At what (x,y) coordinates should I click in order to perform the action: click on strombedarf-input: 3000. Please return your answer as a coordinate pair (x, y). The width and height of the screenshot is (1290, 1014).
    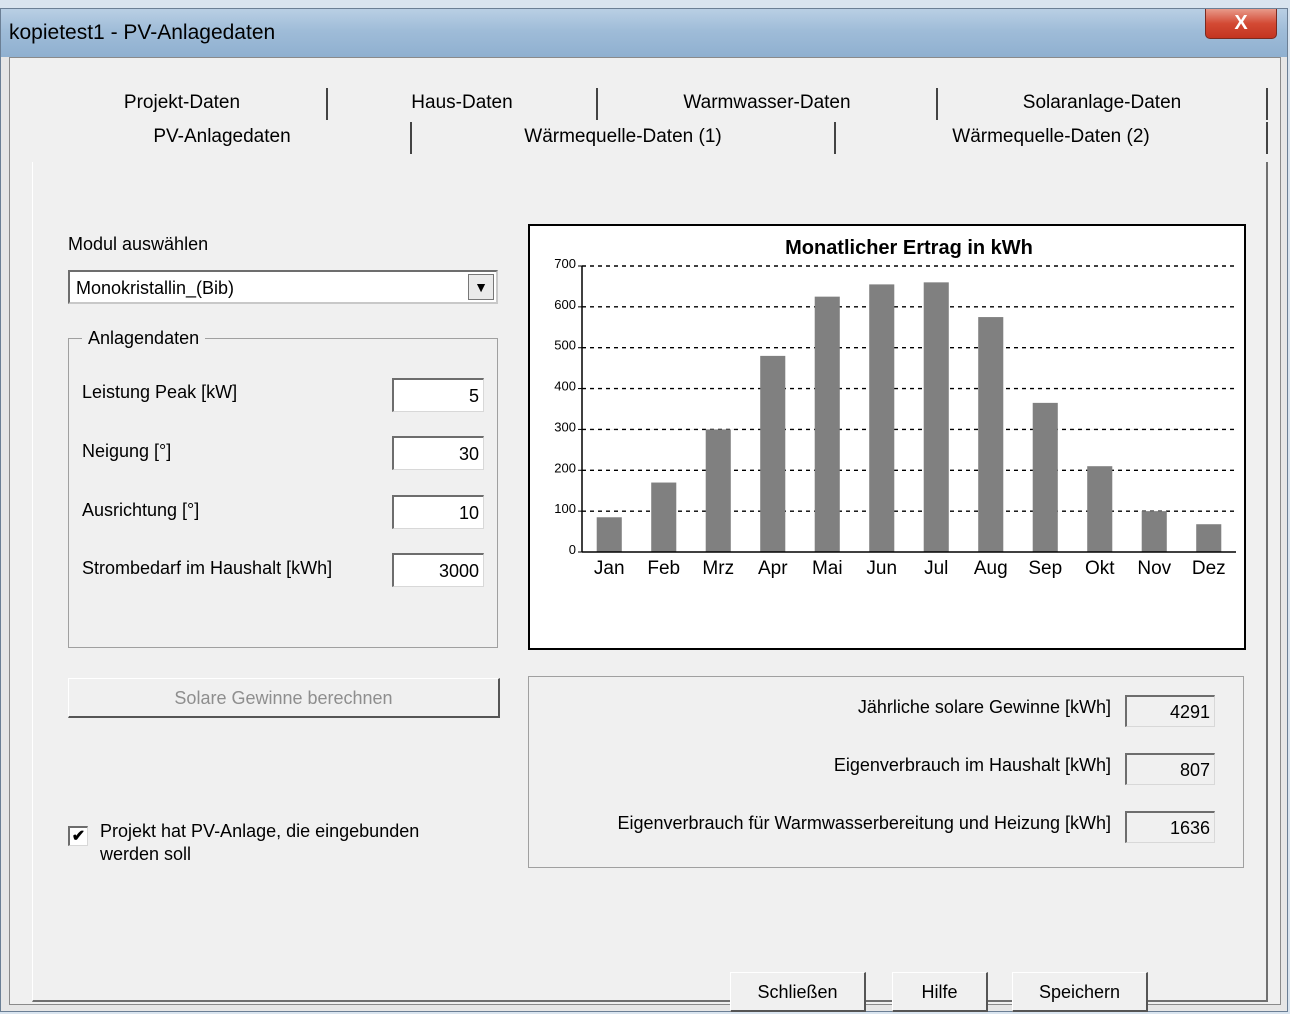
    Looking at the image, I should click on (438, 570).